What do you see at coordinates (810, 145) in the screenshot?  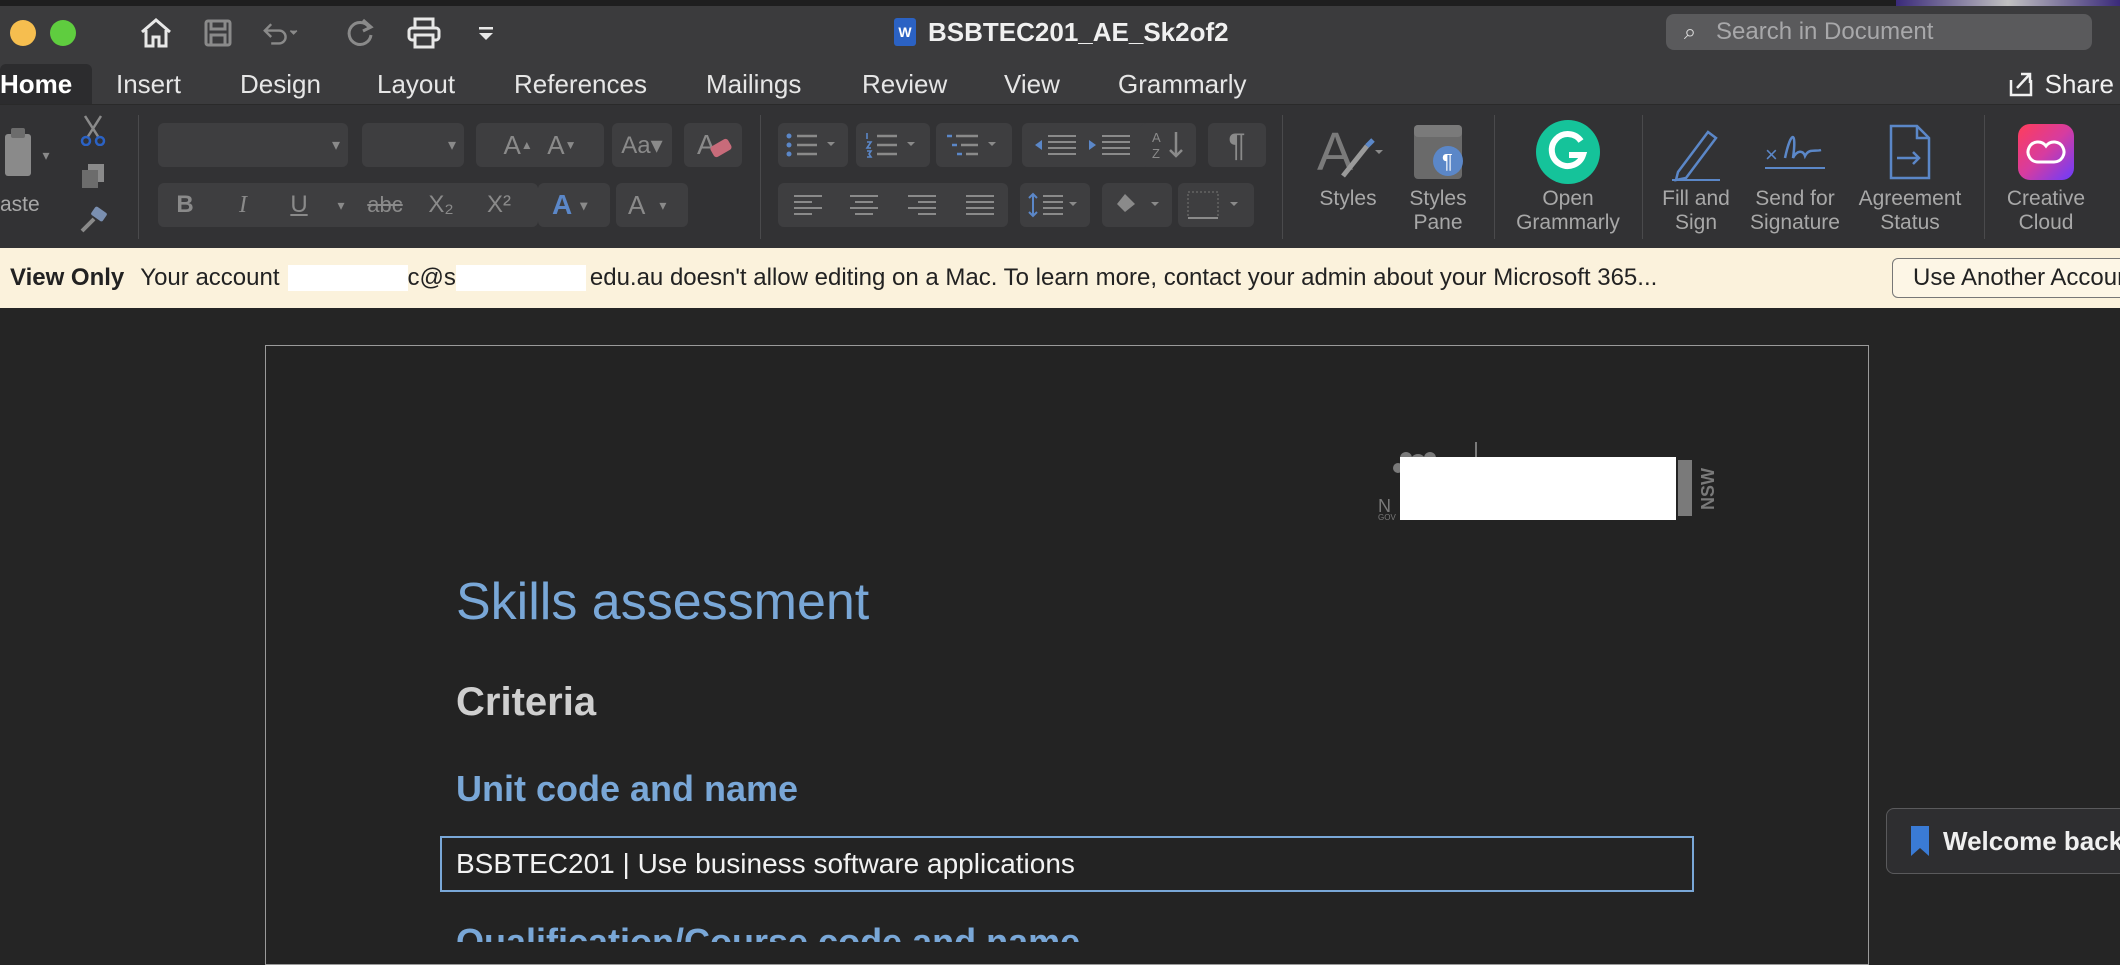 I see `bullet-list-icon` at bounding box center [810, 145].